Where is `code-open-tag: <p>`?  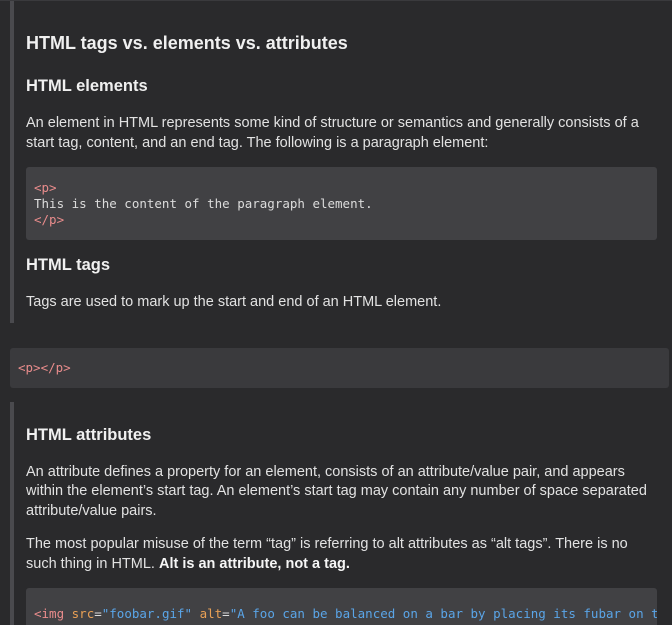 code-open-tag: <p> is located at coordinates (45, 187).